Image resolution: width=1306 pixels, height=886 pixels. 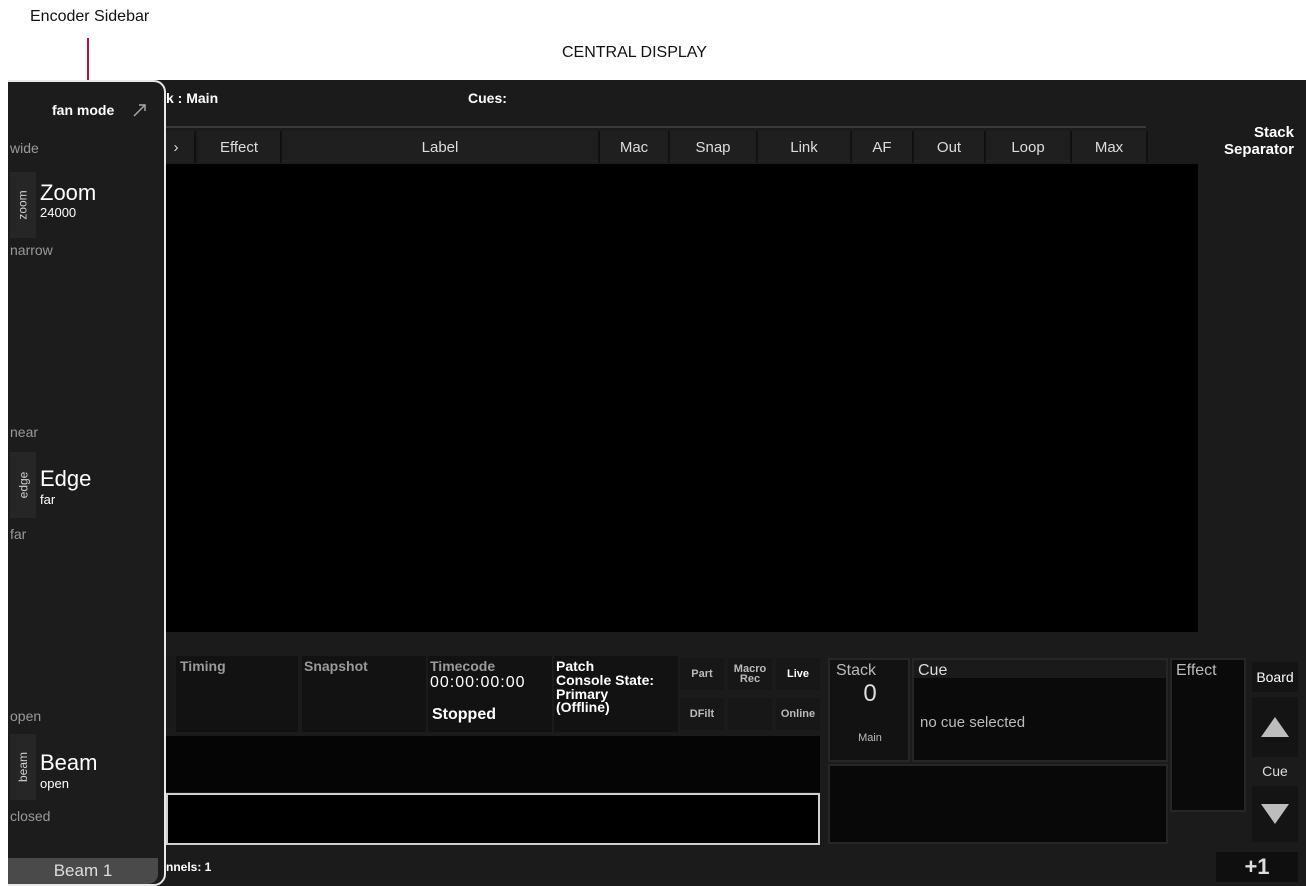 What do you see at coordinates (23, 205) in the screenshot?
I see `zoom-encoder-tab: zoom` at bounding box center [23, 205].